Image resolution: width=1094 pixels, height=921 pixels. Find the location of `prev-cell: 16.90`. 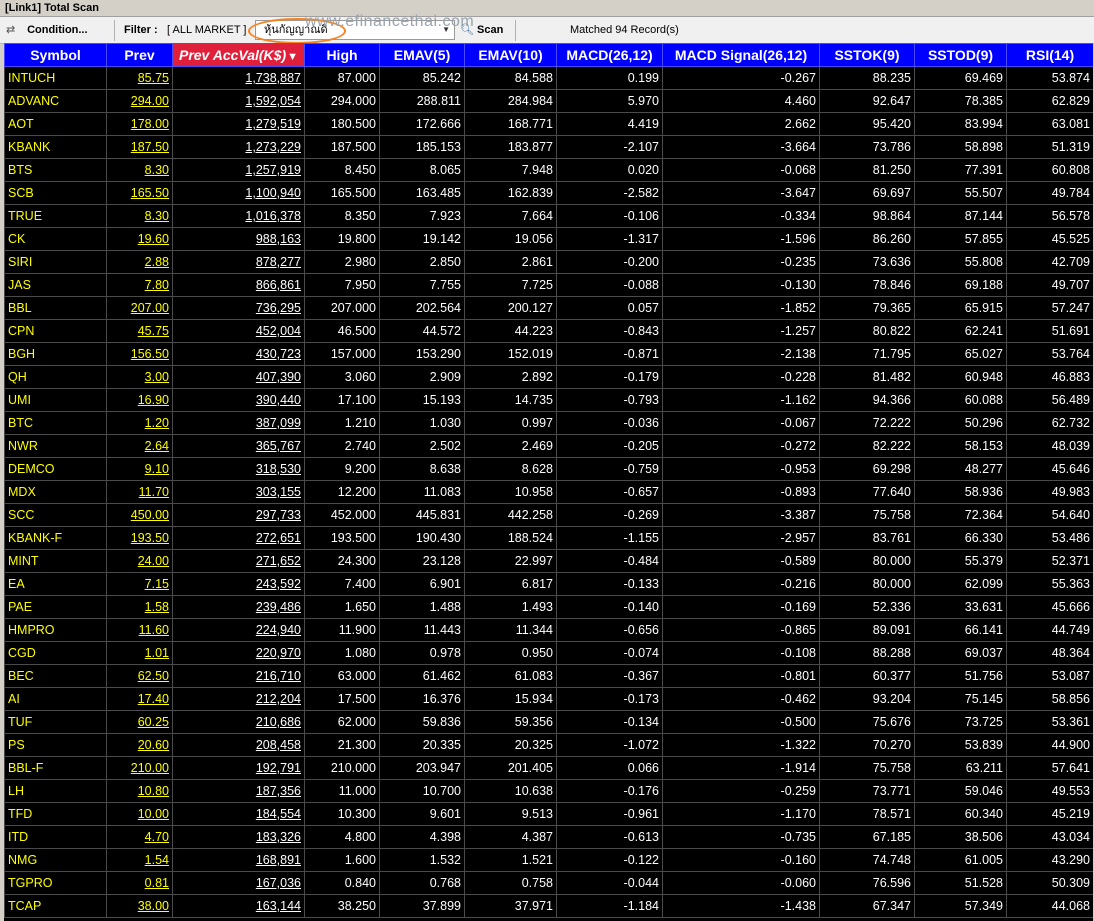

prev-cell: 16.90 is located at coordinates (139, 400).